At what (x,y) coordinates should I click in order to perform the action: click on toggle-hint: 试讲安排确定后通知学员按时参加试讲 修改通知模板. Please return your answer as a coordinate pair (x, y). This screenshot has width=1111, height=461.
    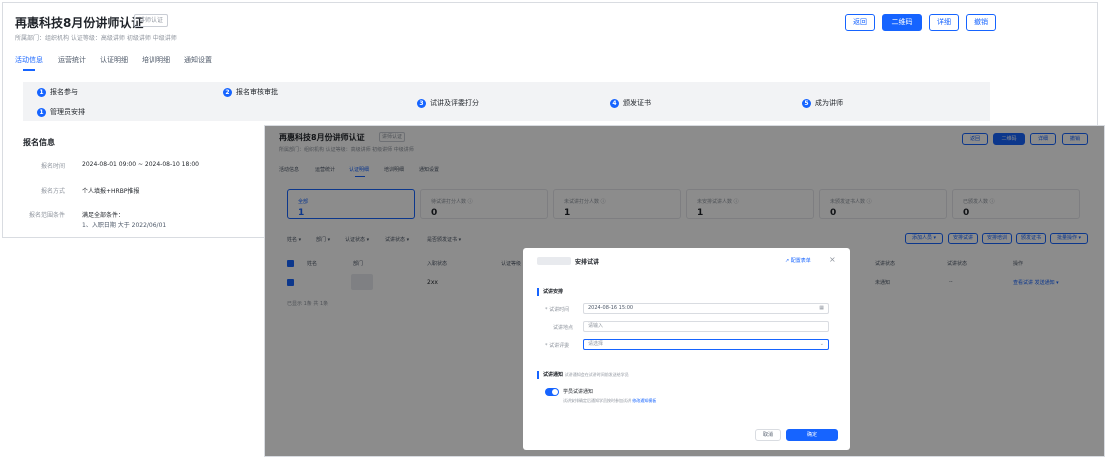
    Looking at the image, I should click on (610, 400).